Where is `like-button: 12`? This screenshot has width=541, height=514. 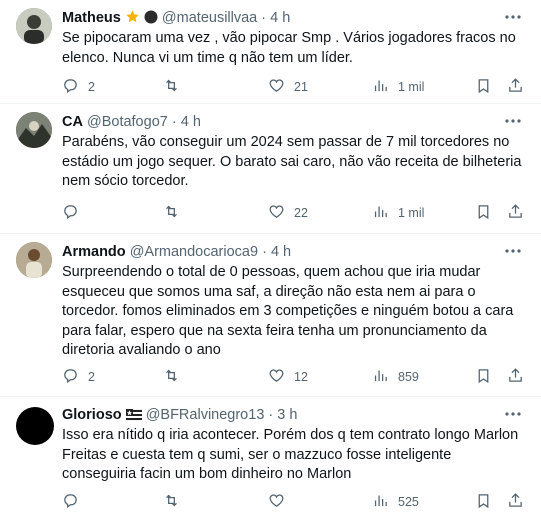
like-button: 12 is located at coordinates (288, 377).